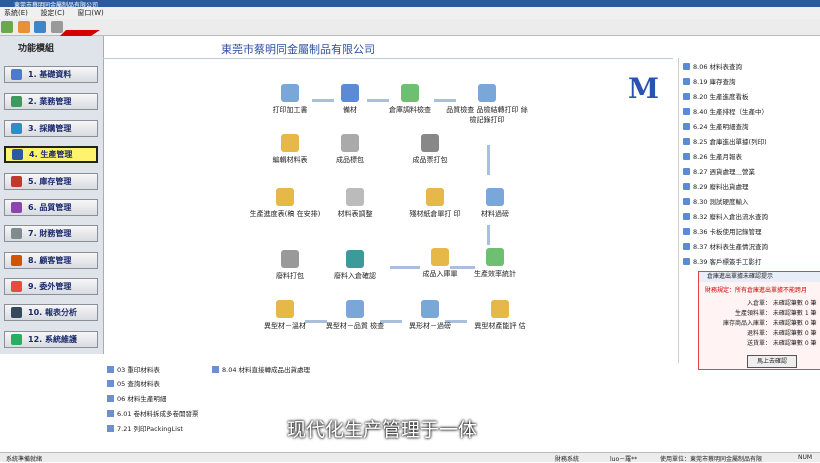  What do you see at coordinates (712, 156) in the screenshot?
I see `list-item: 8.26 生產月報表` at bounding box center [712, 156].